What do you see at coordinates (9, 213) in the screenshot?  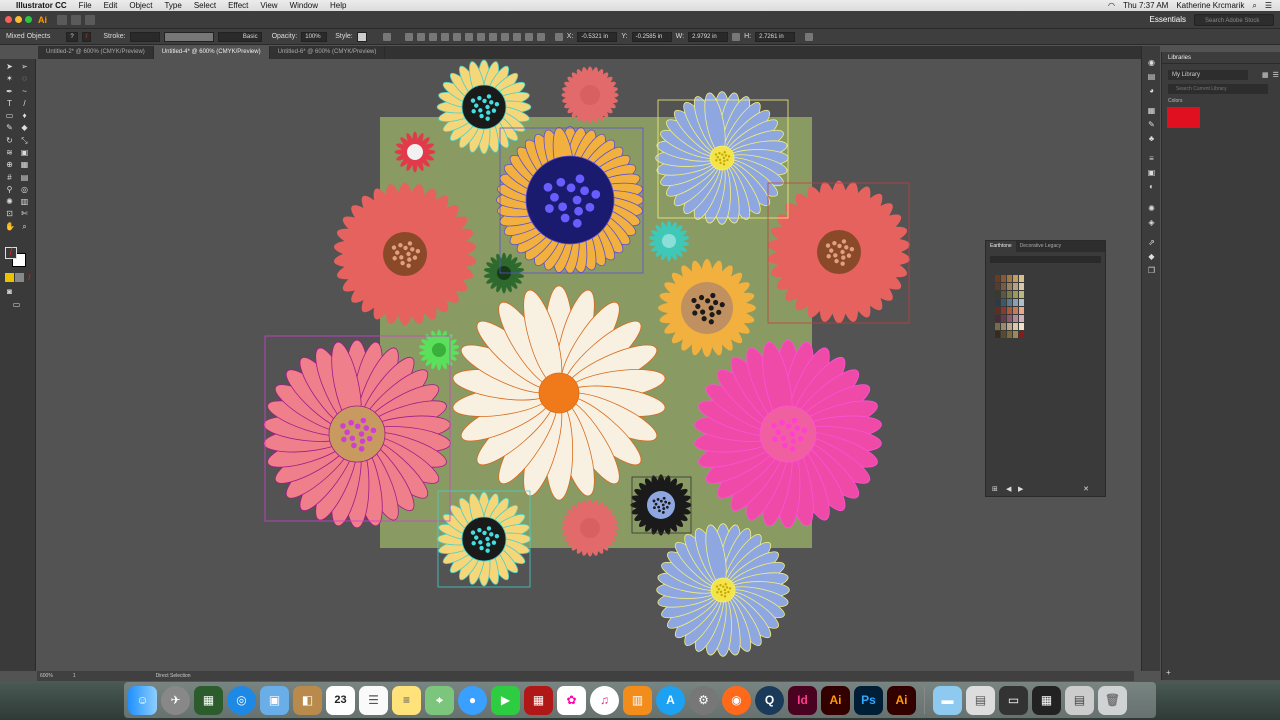 I see `artboard-tool-icon: ⊡` at bounding box center [9, 213].